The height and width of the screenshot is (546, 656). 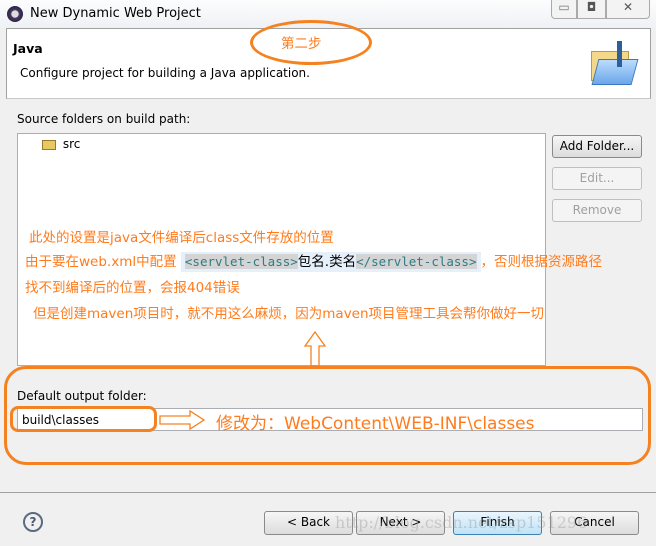 What do you see at coordinates (301, 44) in the screenshot?
I see `step-label: 第二步` at bounding box center [301, 44].